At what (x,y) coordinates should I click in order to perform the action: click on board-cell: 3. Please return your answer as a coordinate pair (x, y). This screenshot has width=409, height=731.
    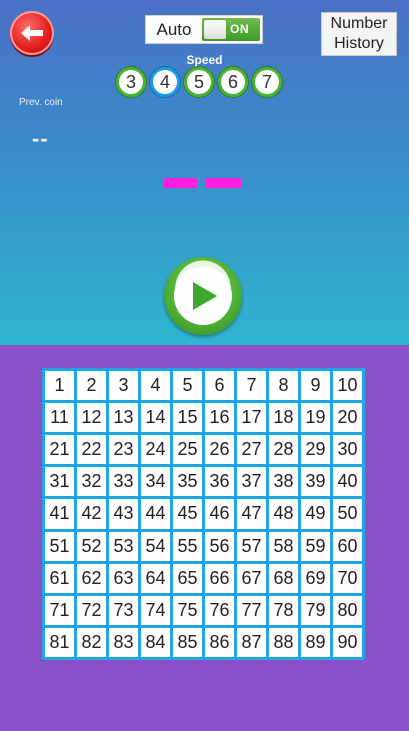
    Looking at the image, I should click on (123, 386).